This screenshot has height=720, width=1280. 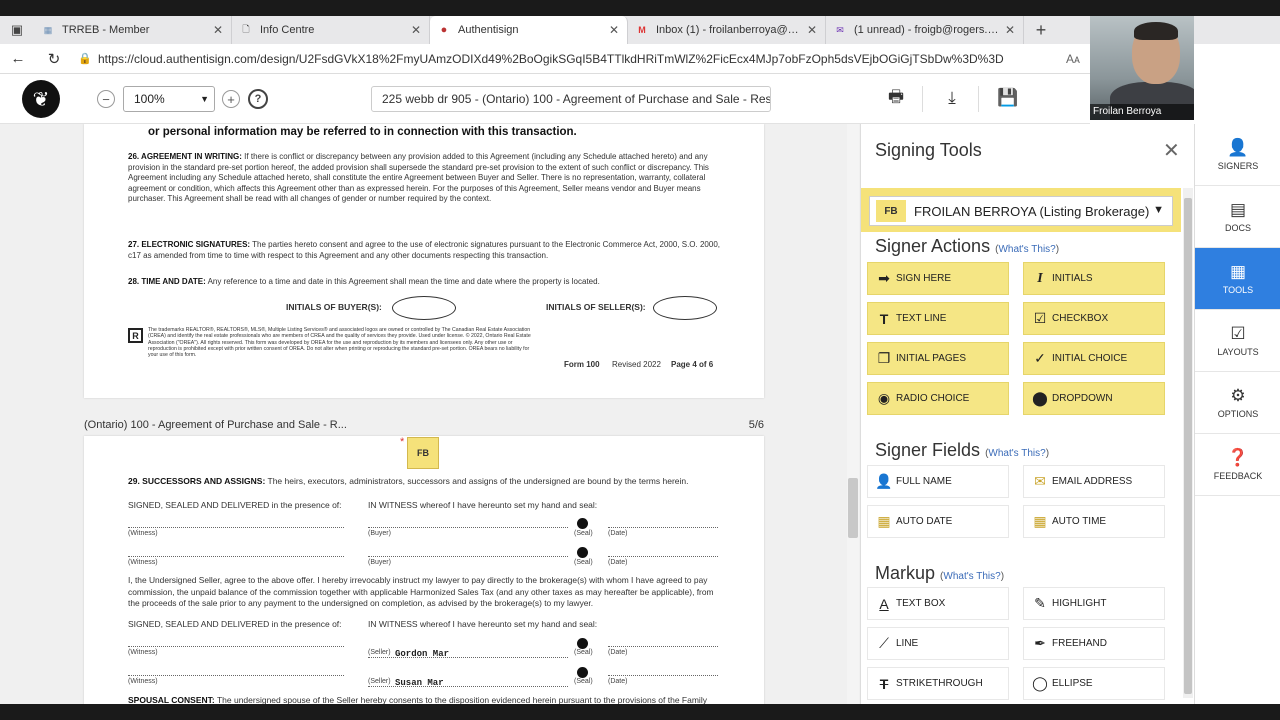 I want to click on tool-strikethrough: T STRIKETHROUGH, so click(x=938, y=683).